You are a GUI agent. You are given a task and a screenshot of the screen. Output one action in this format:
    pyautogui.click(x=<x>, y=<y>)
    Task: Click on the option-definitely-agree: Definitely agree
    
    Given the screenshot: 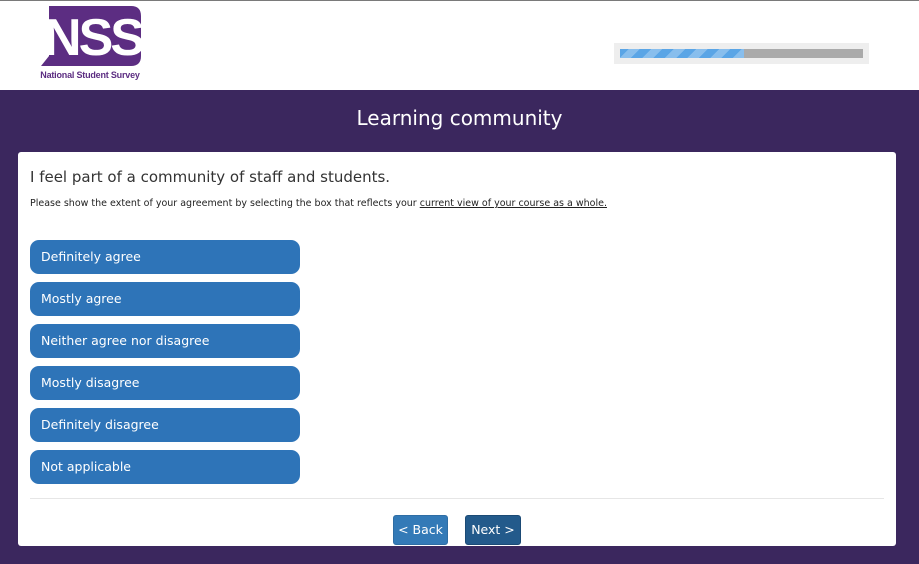 What is the action you would take?
    pyautogui.click(x=165, y=257)
    